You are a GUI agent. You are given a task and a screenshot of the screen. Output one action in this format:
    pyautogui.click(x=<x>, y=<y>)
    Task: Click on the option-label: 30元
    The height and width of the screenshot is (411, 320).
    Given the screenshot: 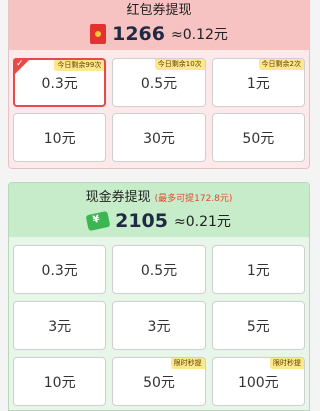 What is the action you would take?
    pyautogui.click(x=159, y=138)
    